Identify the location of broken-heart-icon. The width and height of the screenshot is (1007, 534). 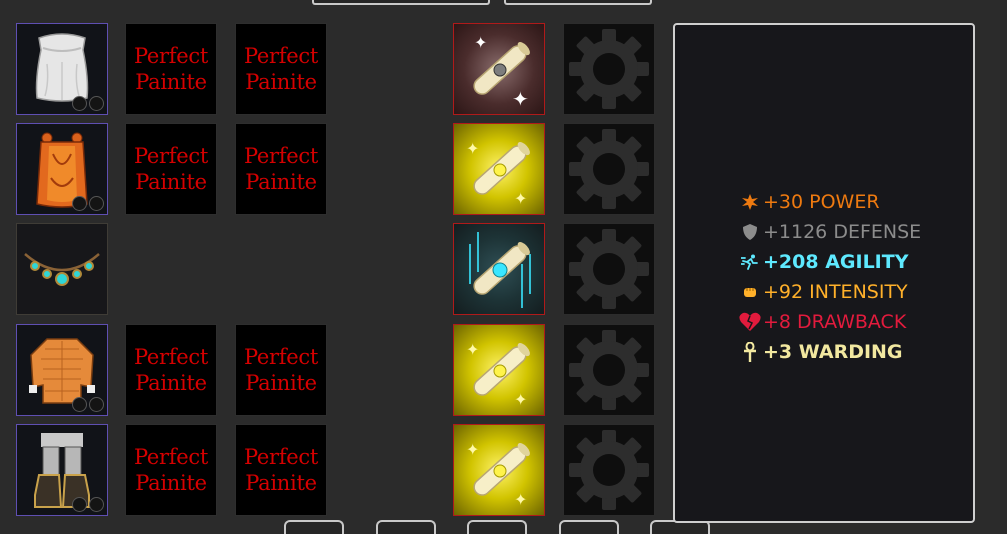
(750, 322).